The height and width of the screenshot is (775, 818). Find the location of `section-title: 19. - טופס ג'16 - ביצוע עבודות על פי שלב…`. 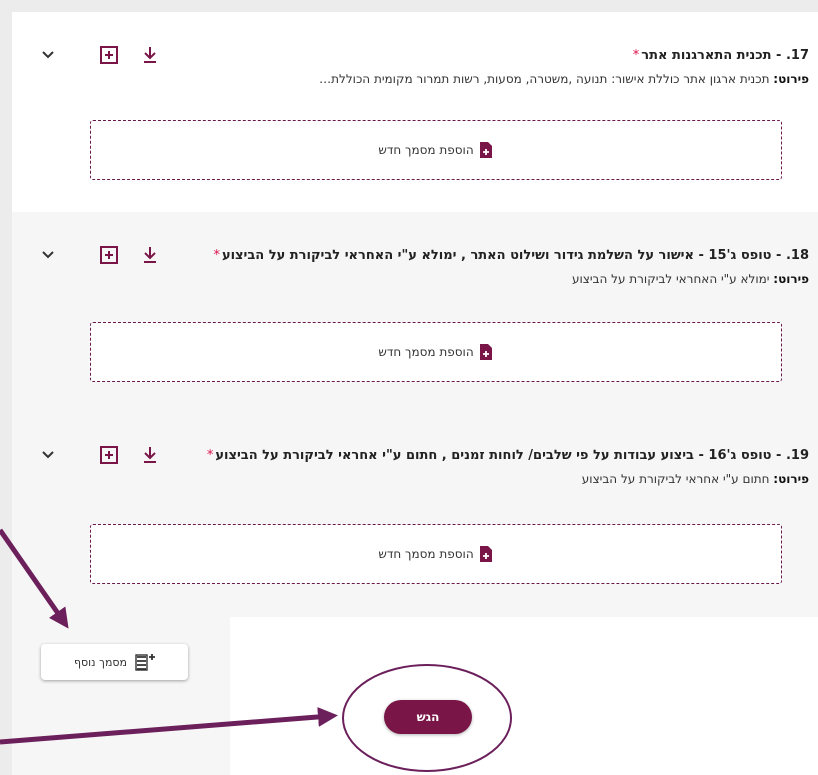

section-title: 19. - טופס ג'16 - ביצוע עבודות על פי שלב… is located at coordinates (507, 455).